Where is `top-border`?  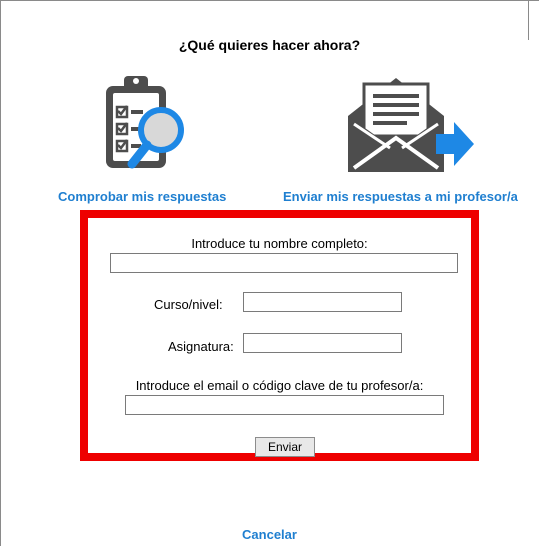
top-border is located at coordinates (269, 0).